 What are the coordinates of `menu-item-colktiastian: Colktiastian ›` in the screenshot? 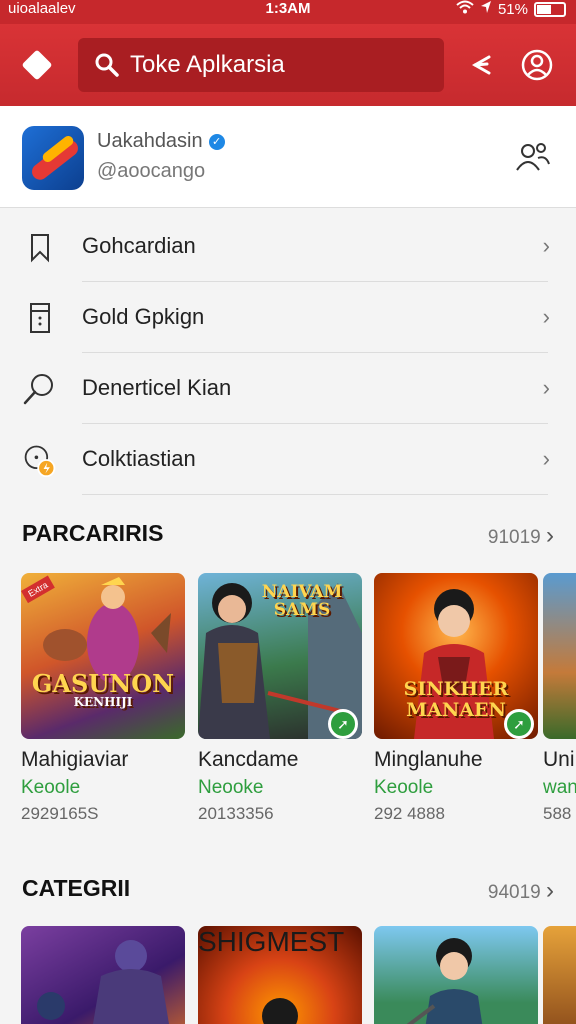 It's located at (288, 459).